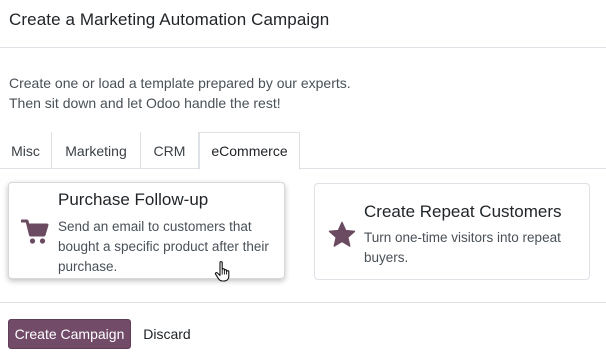  Describe the element at coordinates (169, 19) in the screenshot. I see `dialog-title: Create a Marketing Automation Campaign` at that location.